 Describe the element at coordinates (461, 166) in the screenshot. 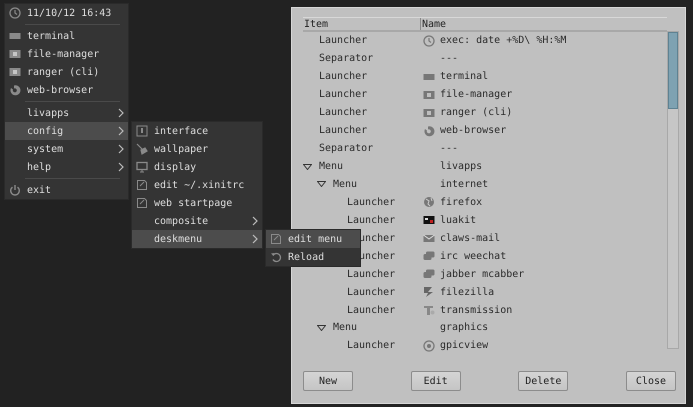

I see `tree-item-name: livapps` at that location.